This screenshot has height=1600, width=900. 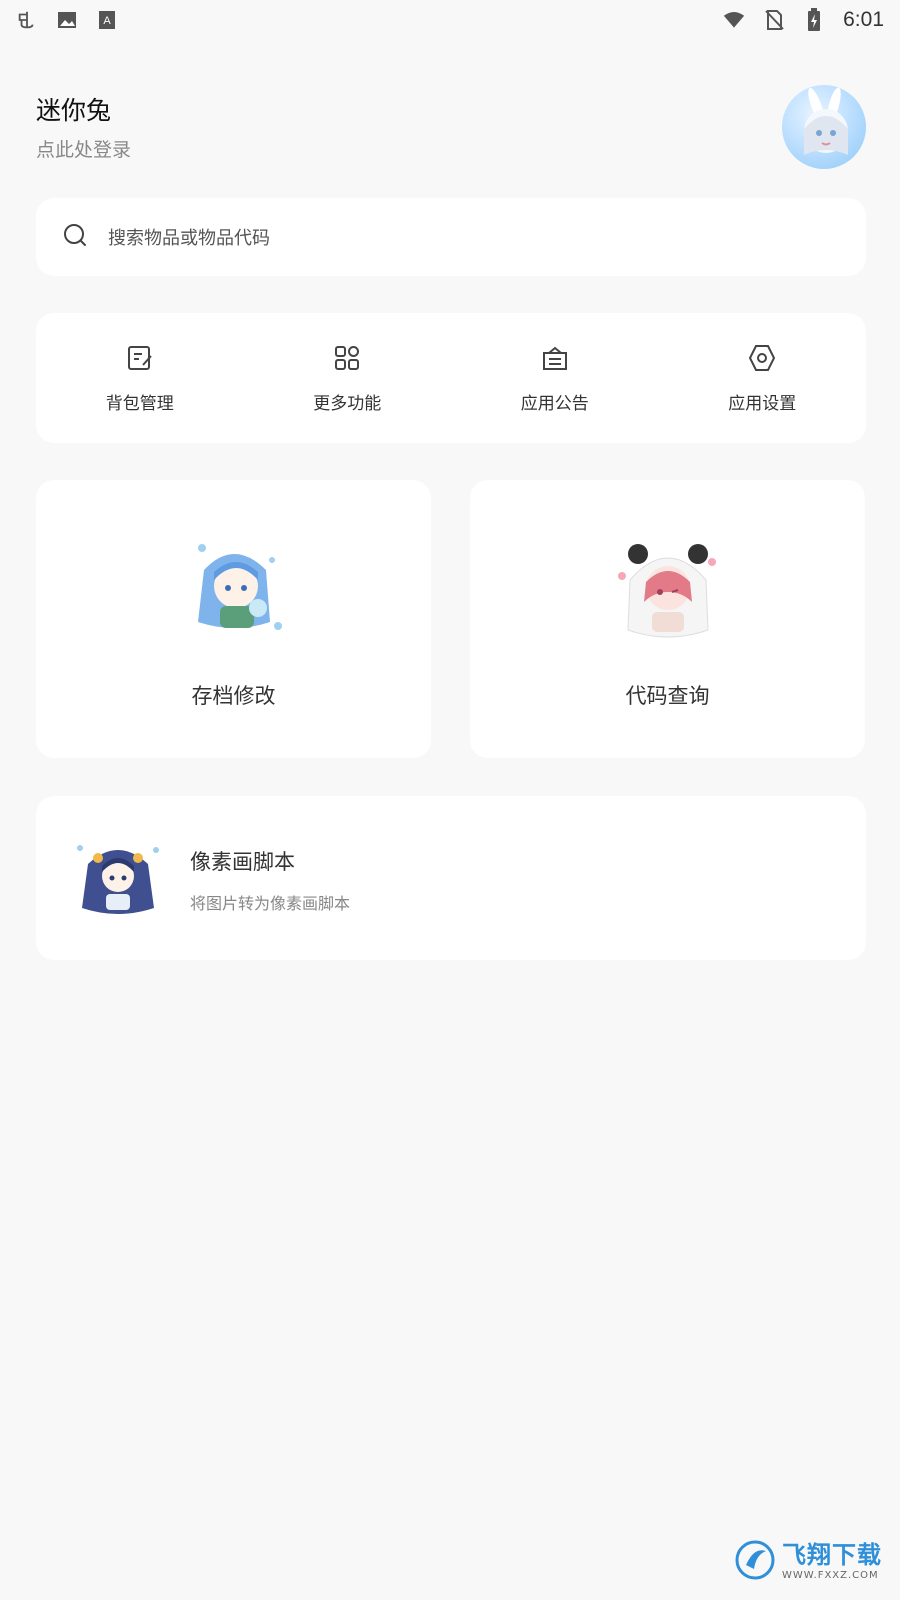 What do you see at coordinates (832, 1555) in the screenshot?
I see `watermark-brand: 飞翔下载` at bounding box center [832, 1555].